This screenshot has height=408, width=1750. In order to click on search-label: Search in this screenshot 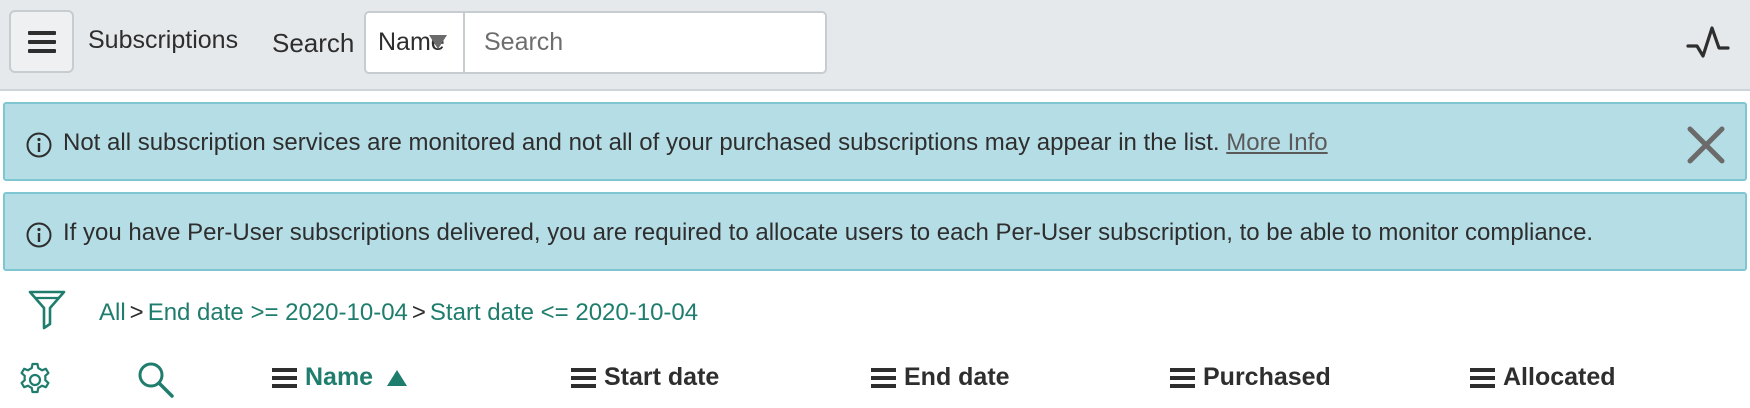, I will do `click(313, 43)`.